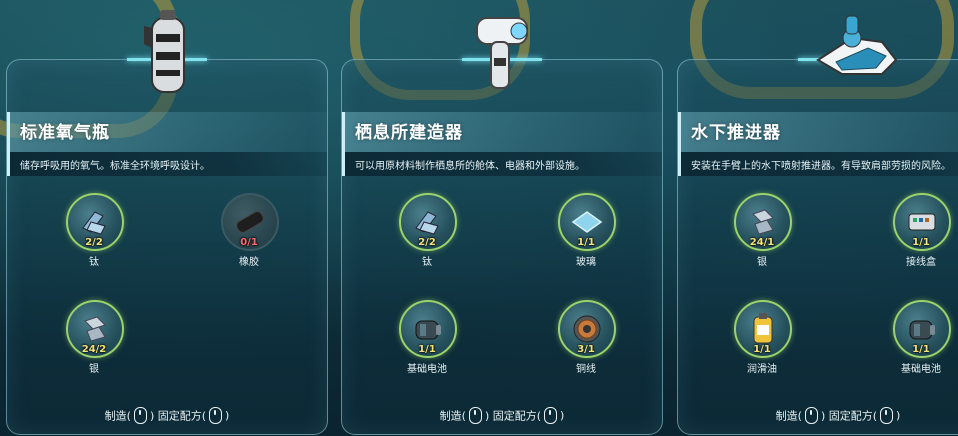  I want to click on ingredient-wiring-kit: 1/1 接线盒, so click(919, 233).